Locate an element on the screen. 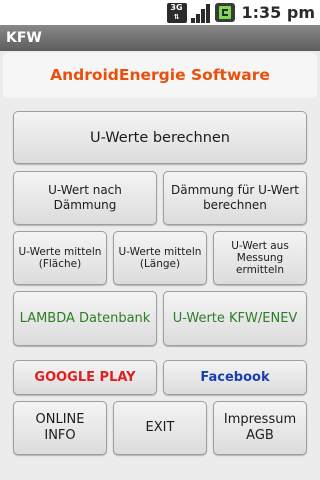  u-werte-berechnen-label: U-Werte berechnen is located at coordinates (160, 137).